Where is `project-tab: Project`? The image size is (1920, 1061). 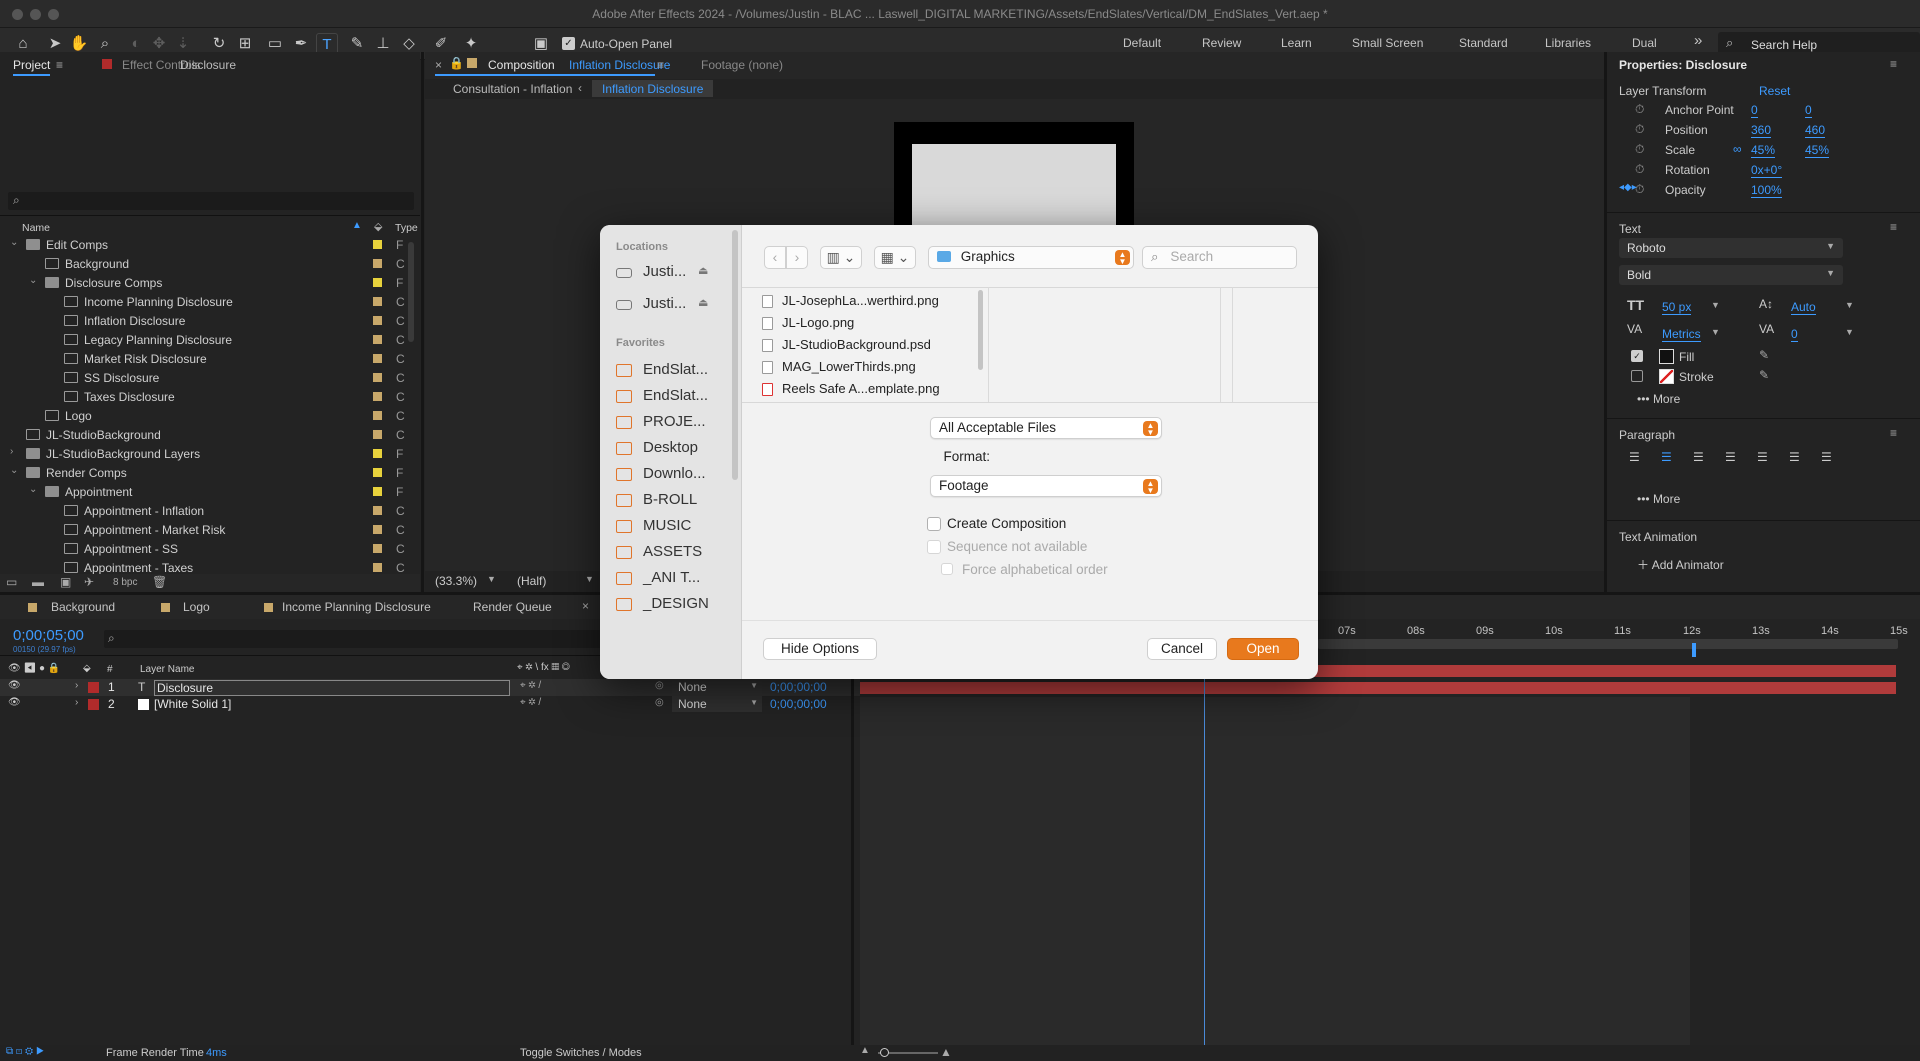 project-tab: Project is located at coordinates (32, 67).